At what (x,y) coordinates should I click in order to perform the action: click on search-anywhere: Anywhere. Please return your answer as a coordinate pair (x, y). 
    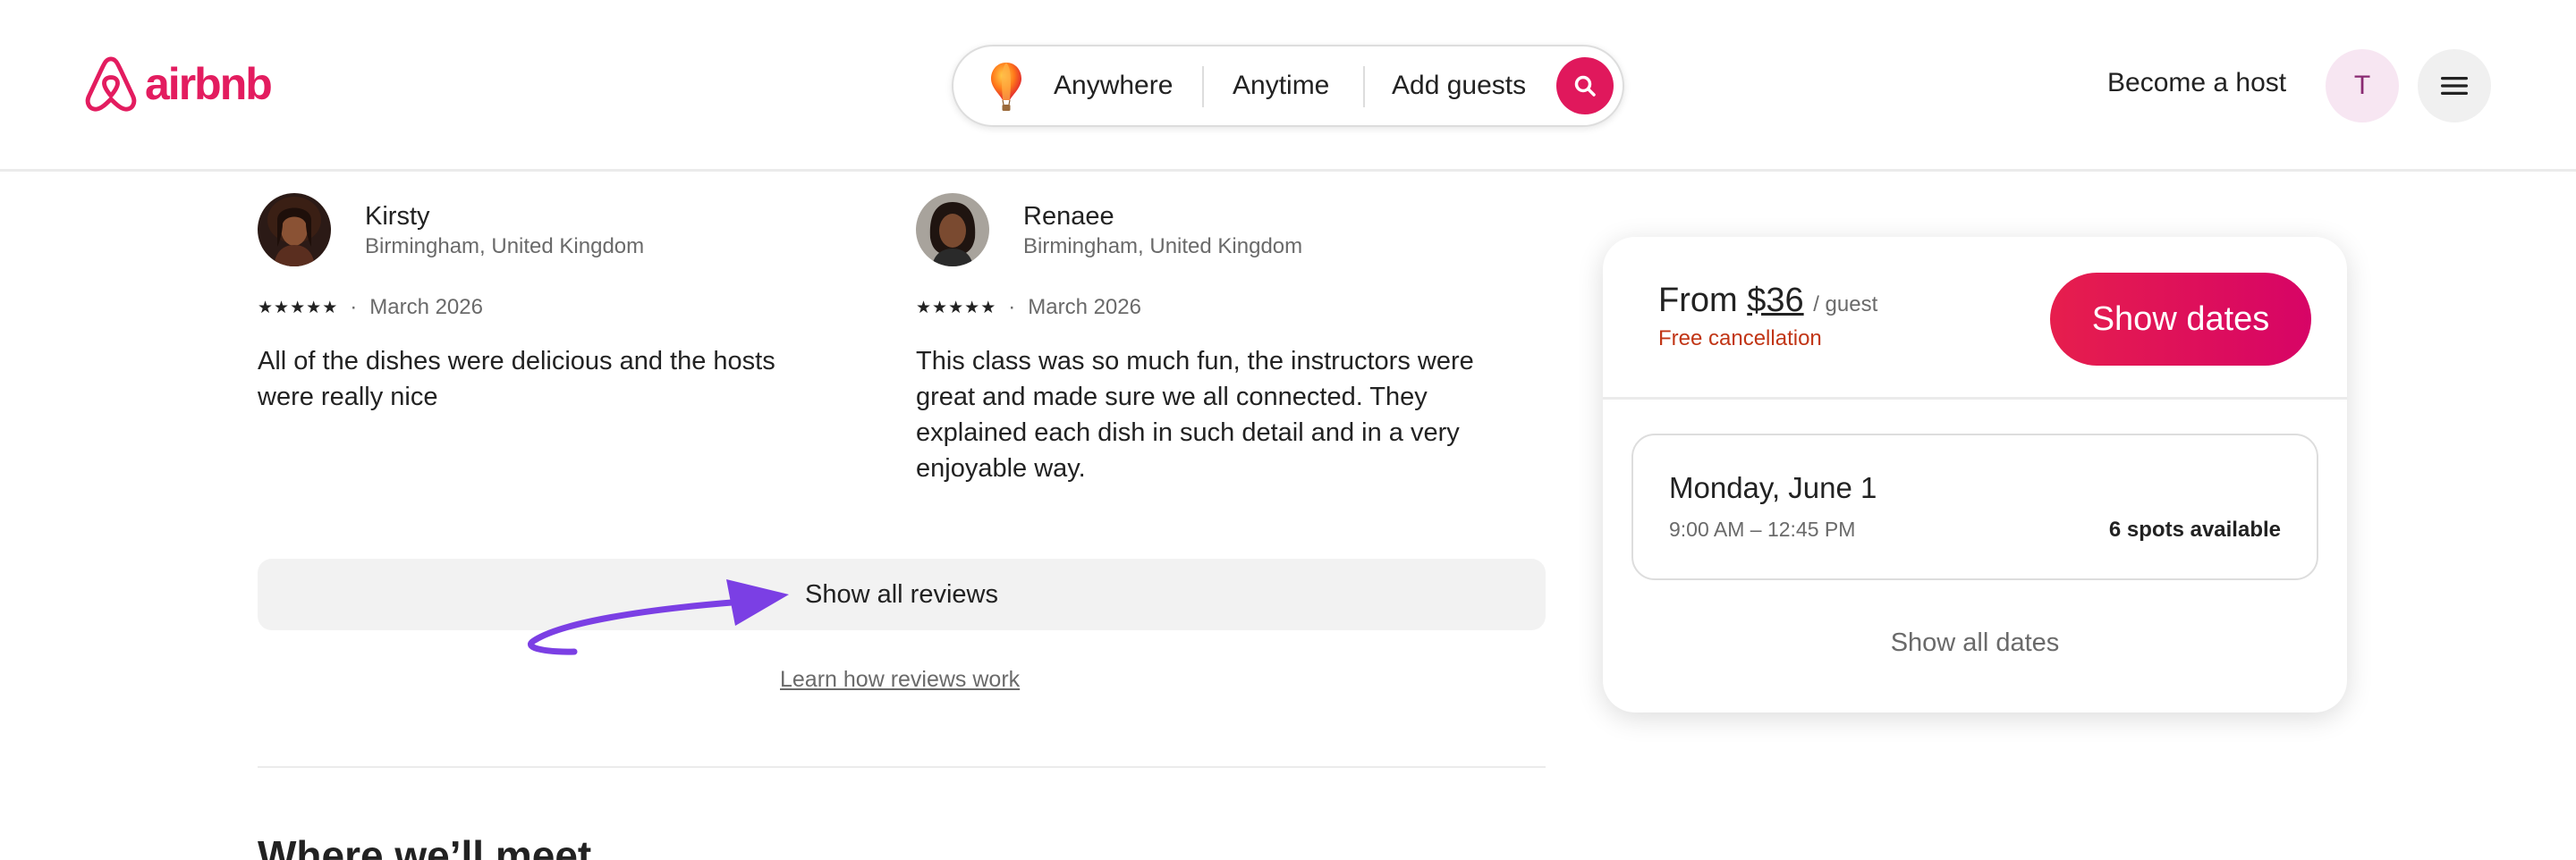
    Looking at the image, I should click on (1113, 85).